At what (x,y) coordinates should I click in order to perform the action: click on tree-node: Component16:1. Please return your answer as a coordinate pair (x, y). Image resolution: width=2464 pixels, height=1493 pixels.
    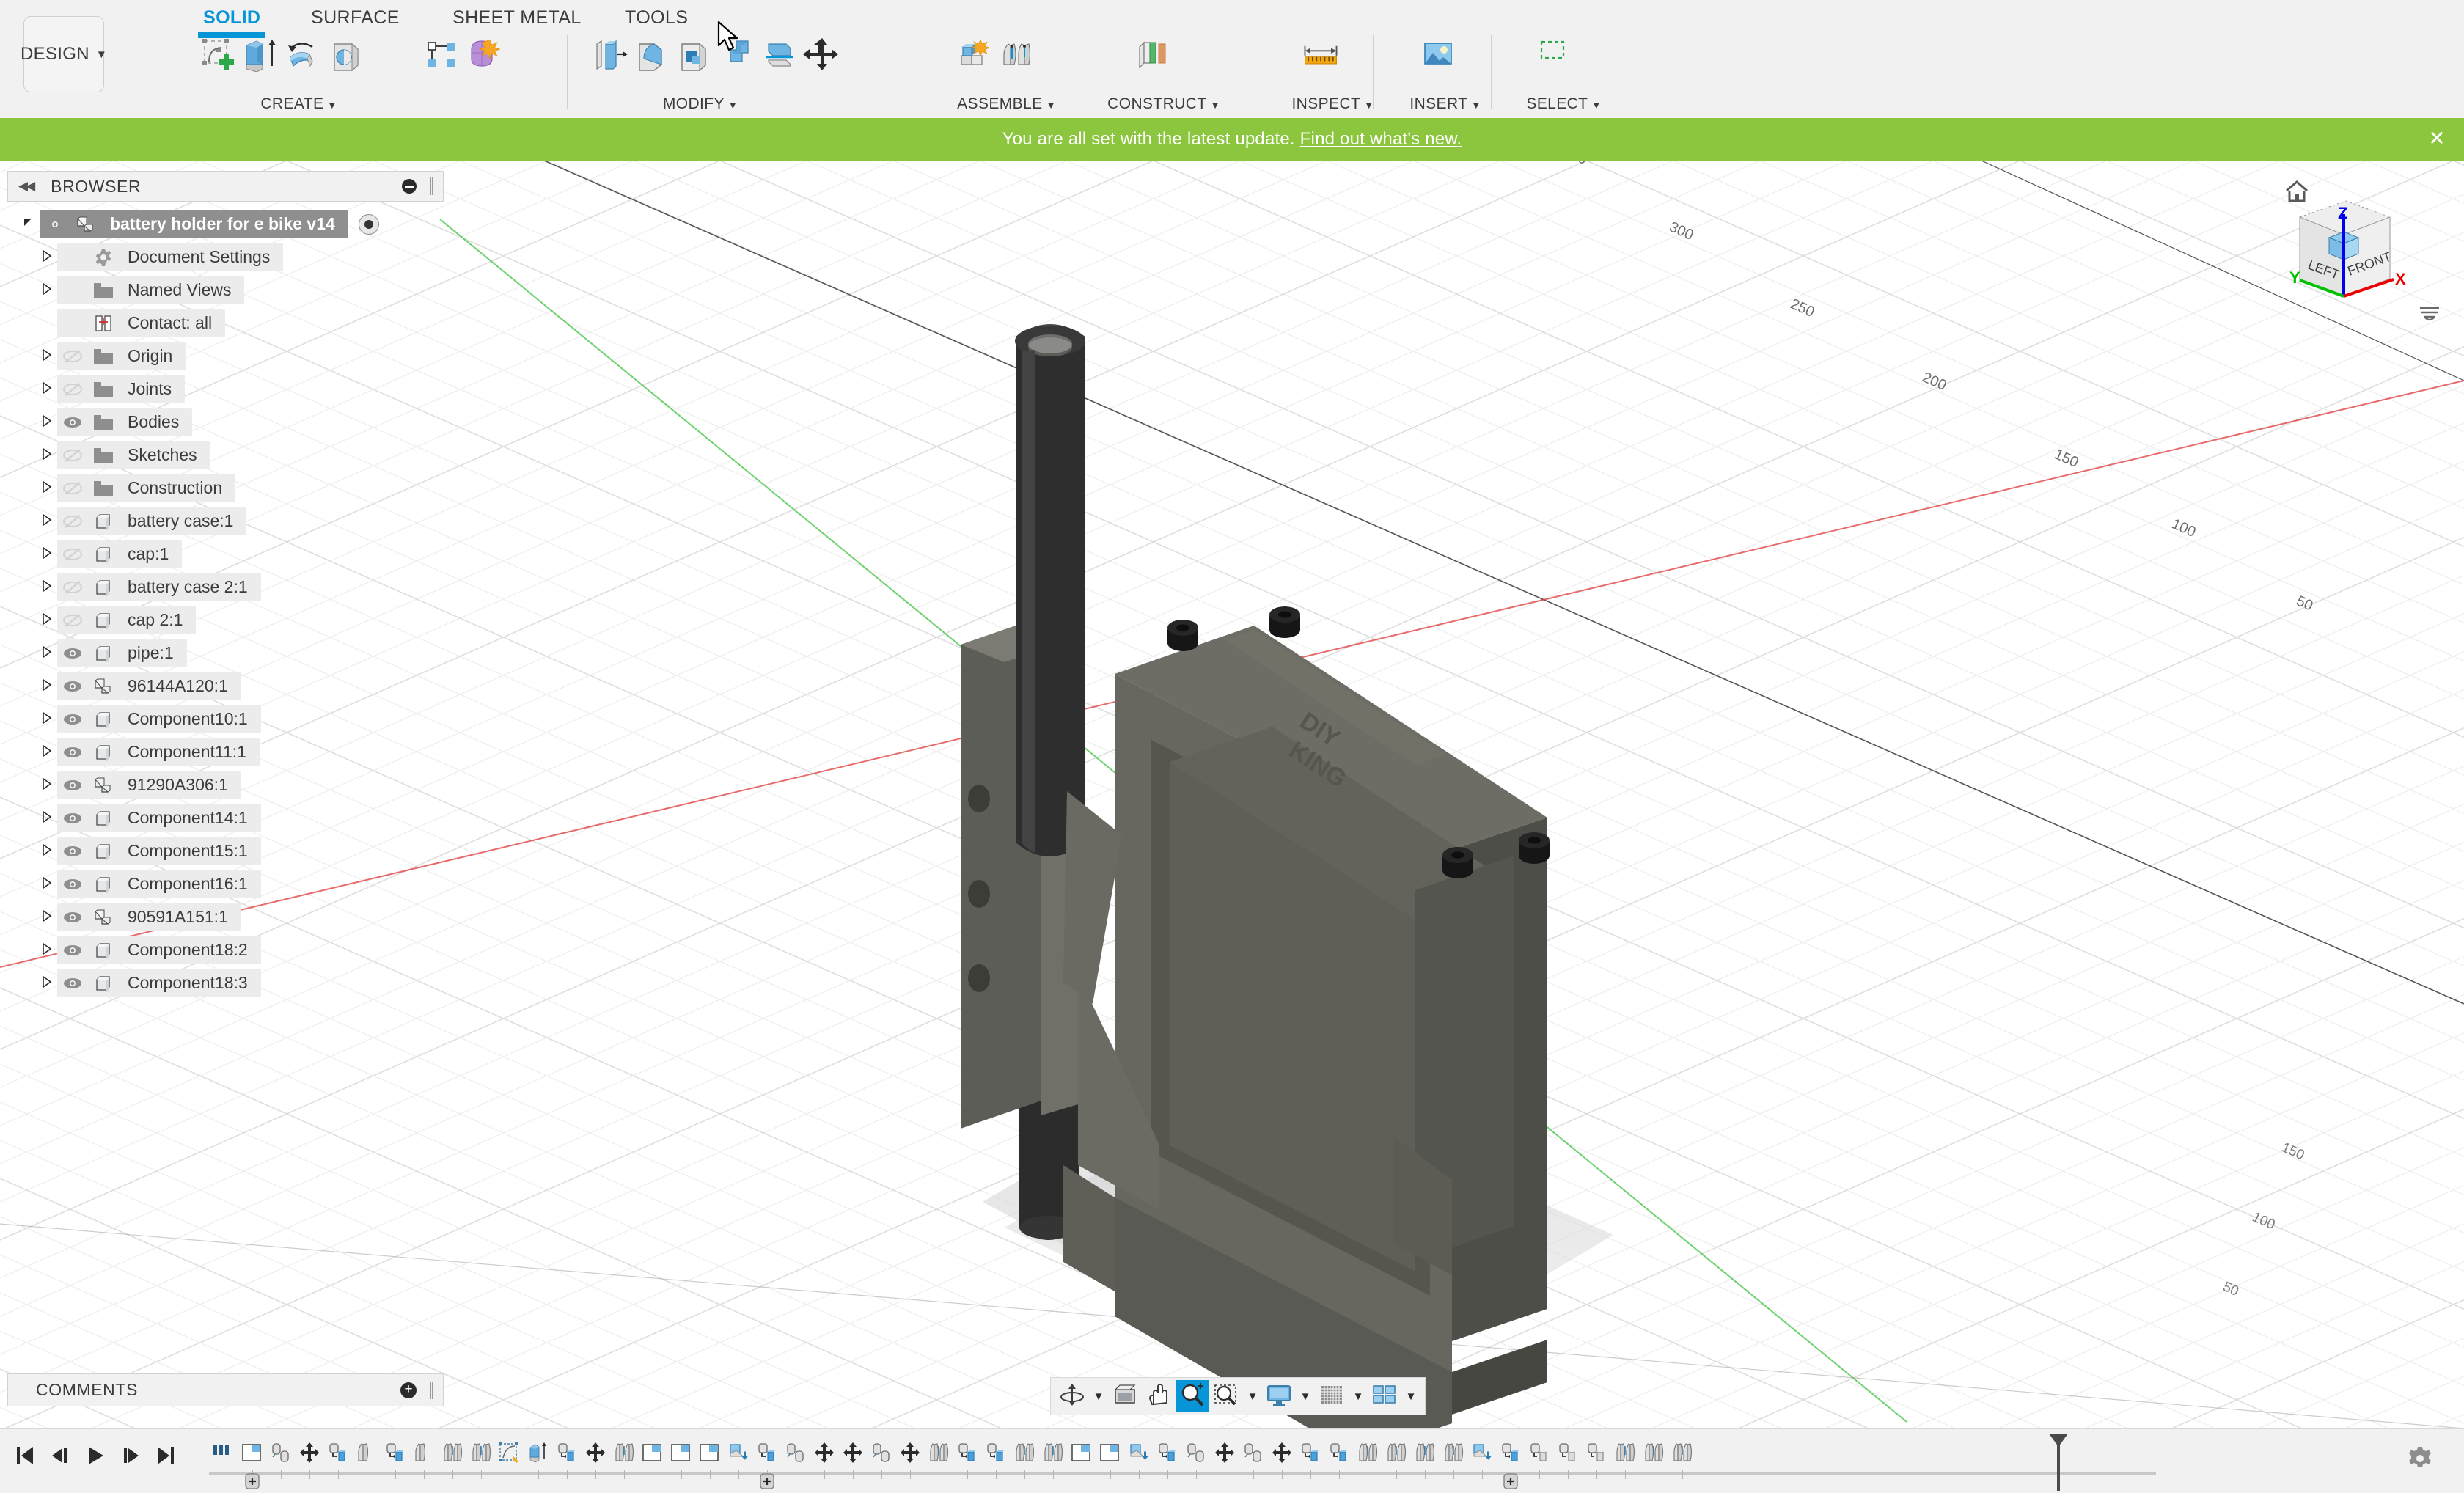
    Looking at the image, I should click on (159, 884).